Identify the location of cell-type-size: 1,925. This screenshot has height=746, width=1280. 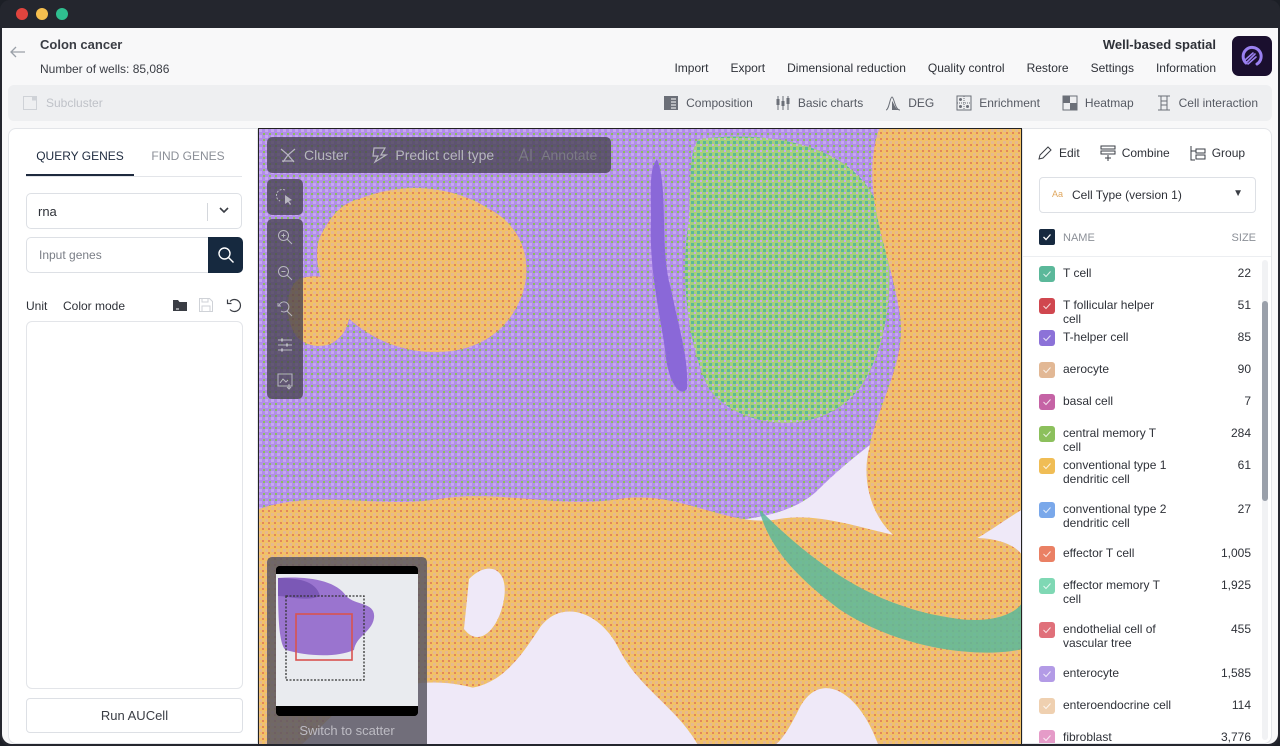
(1235, 585).